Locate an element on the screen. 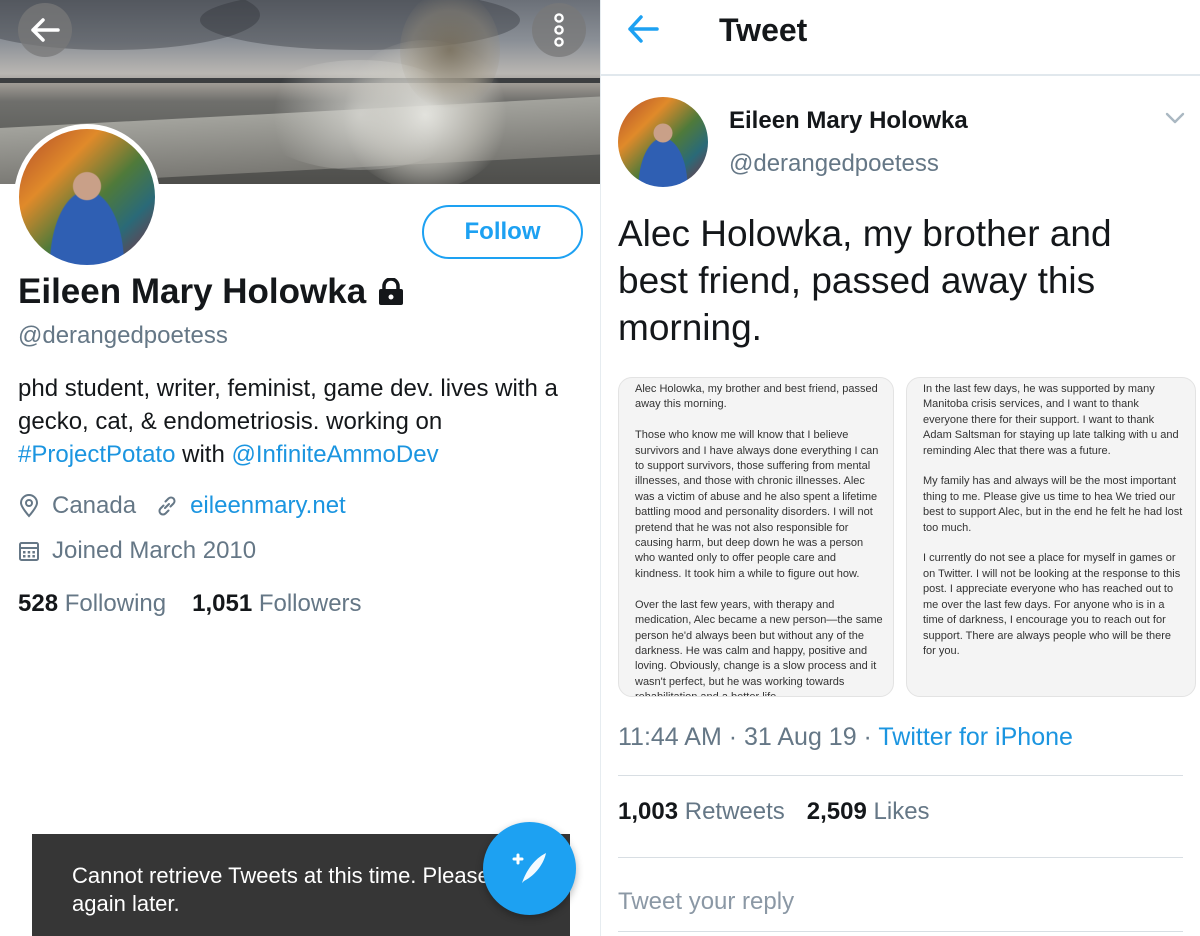 This screenshot has height=936, width=1200. compose-icon is located at coordinates (529, 867).